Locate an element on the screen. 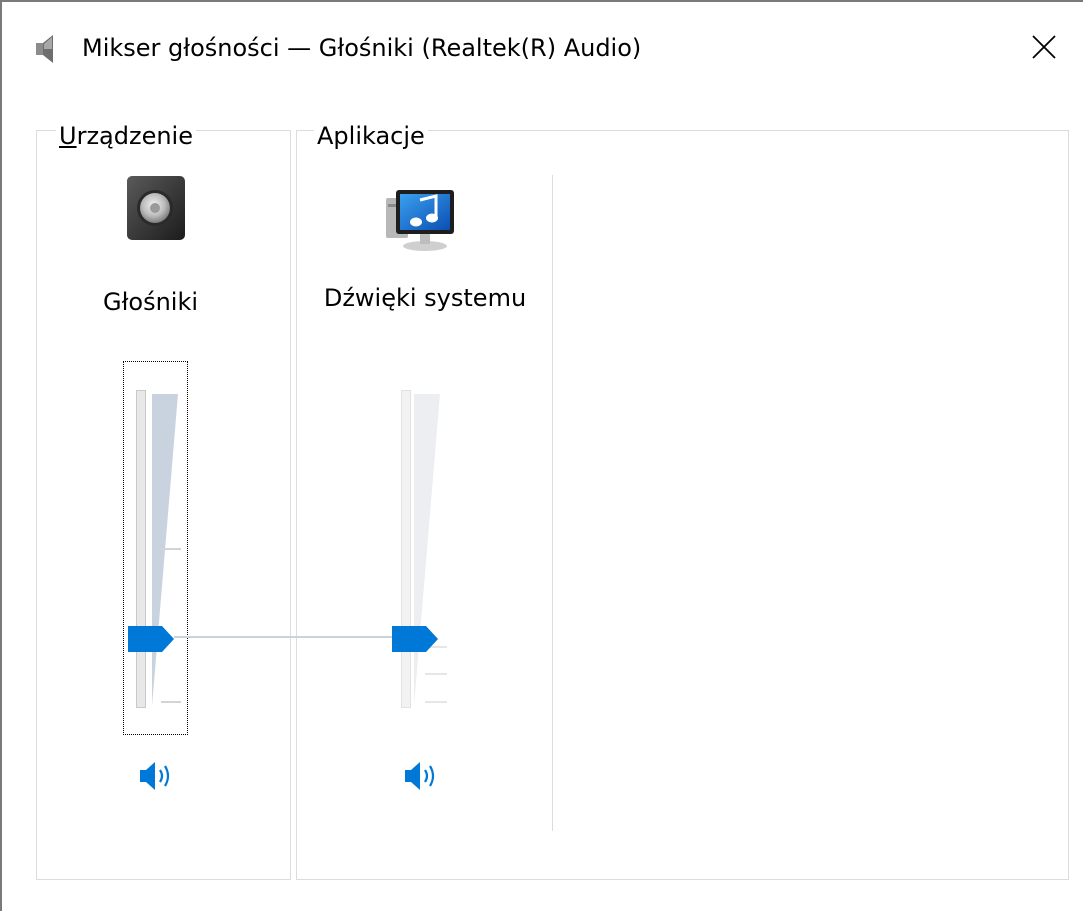  close-button is located at coordinates (1044, 47).